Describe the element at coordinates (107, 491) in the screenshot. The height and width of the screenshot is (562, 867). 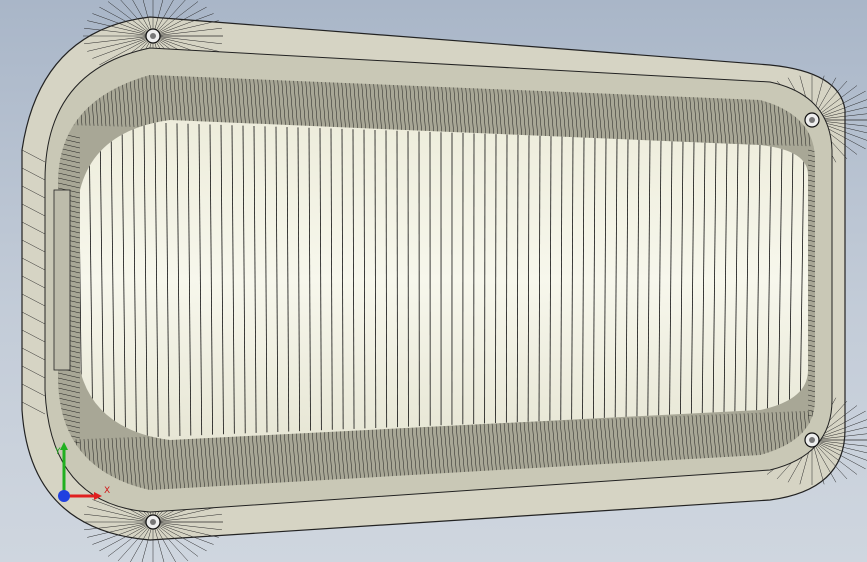
I see `x-axis-label: X` at that location.